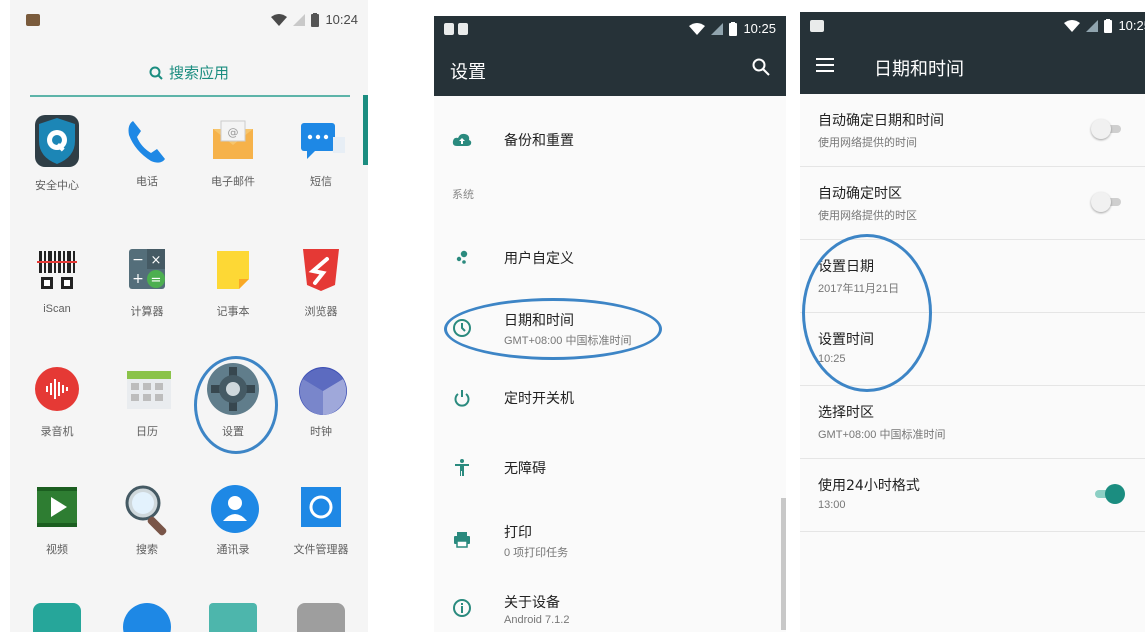  Describe the element at coordinates (57, 309) in the screenshot. I see `app-label: iScan` at that location.